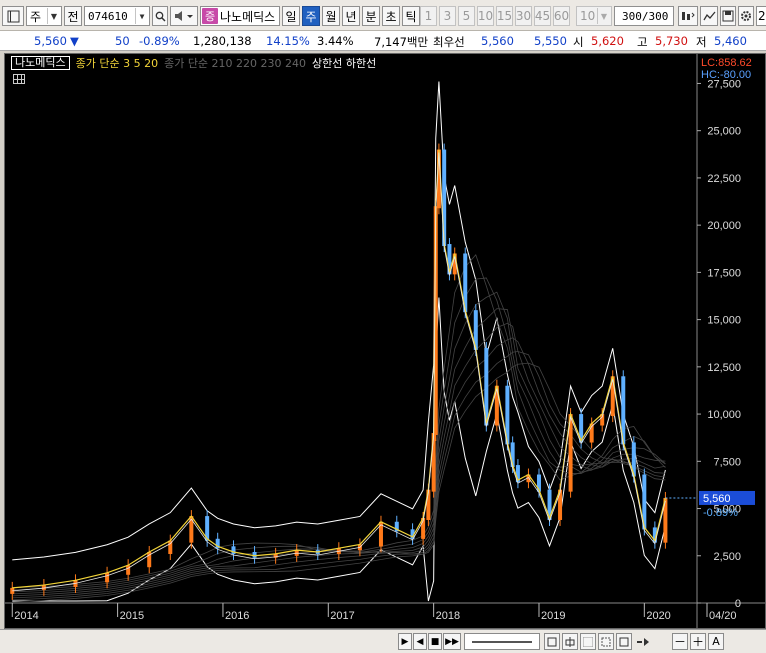 This screenshot has width=766, height=653. What do you see at coordinates (724, 132) in the screenshot?
I see `y-tick-label: 25,000` at bounding box center [724, 132].